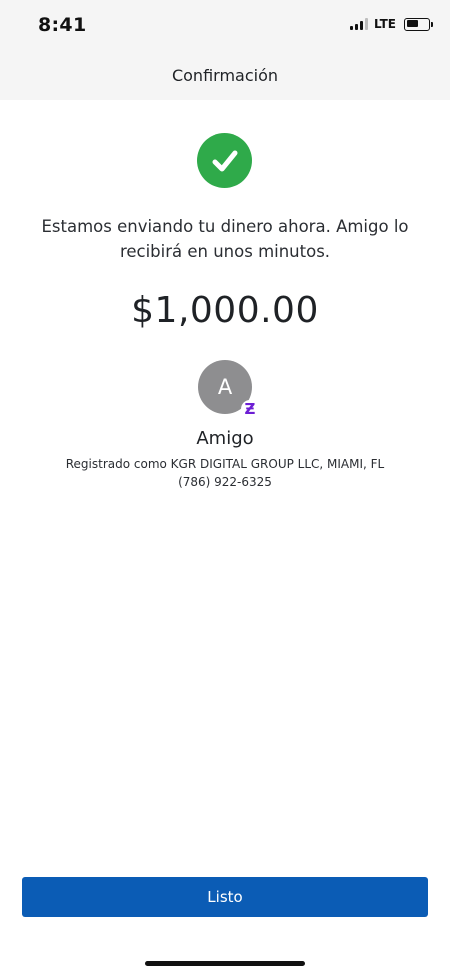 This screenshot has width=450, height=975. I want to click on status-time: 8:41, so click(62, 25).